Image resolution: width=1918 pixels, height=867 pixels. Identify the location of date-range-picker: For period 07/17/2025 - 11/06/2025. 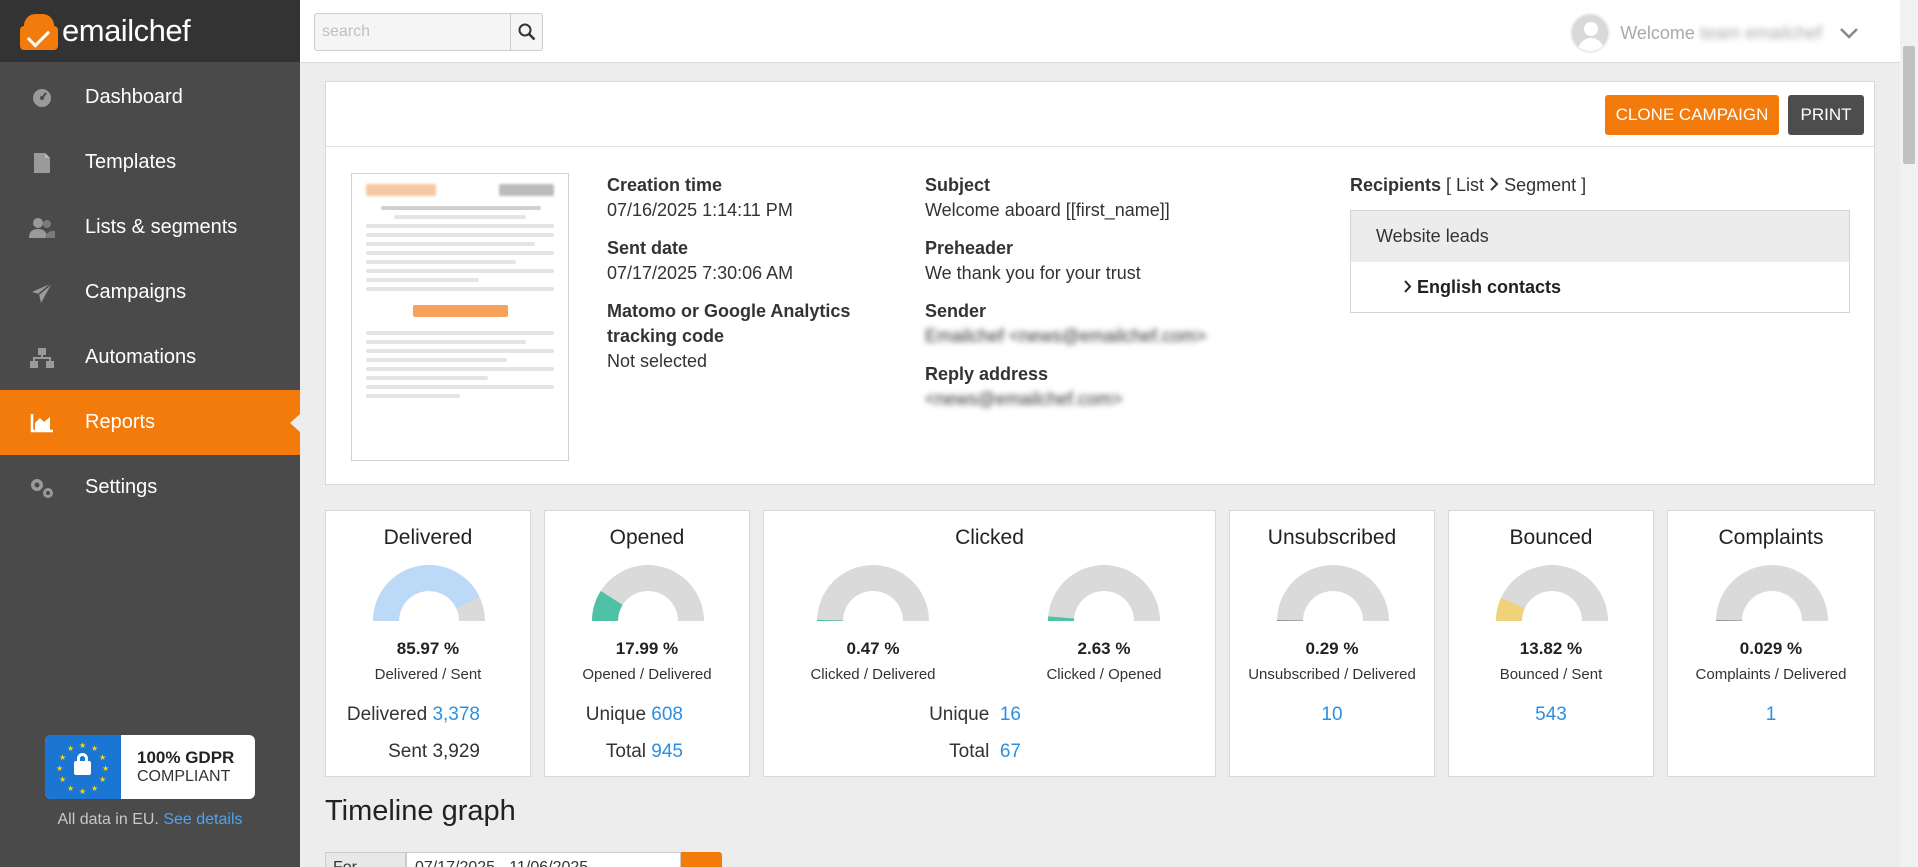
(523, 859).